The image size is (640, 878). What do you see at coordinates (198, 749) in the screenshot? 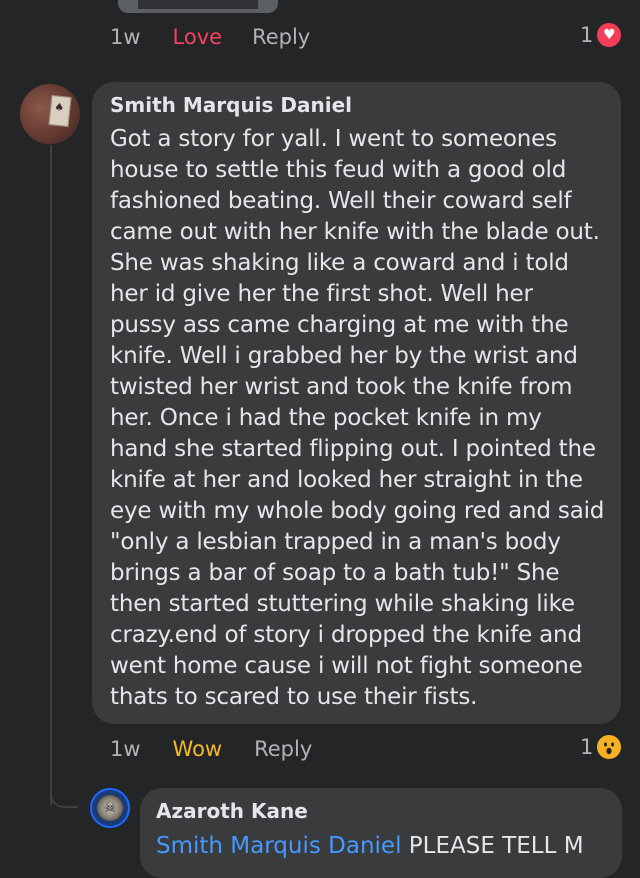
I see `comment-wow-button: Wow` at bounding box center [198, 749].